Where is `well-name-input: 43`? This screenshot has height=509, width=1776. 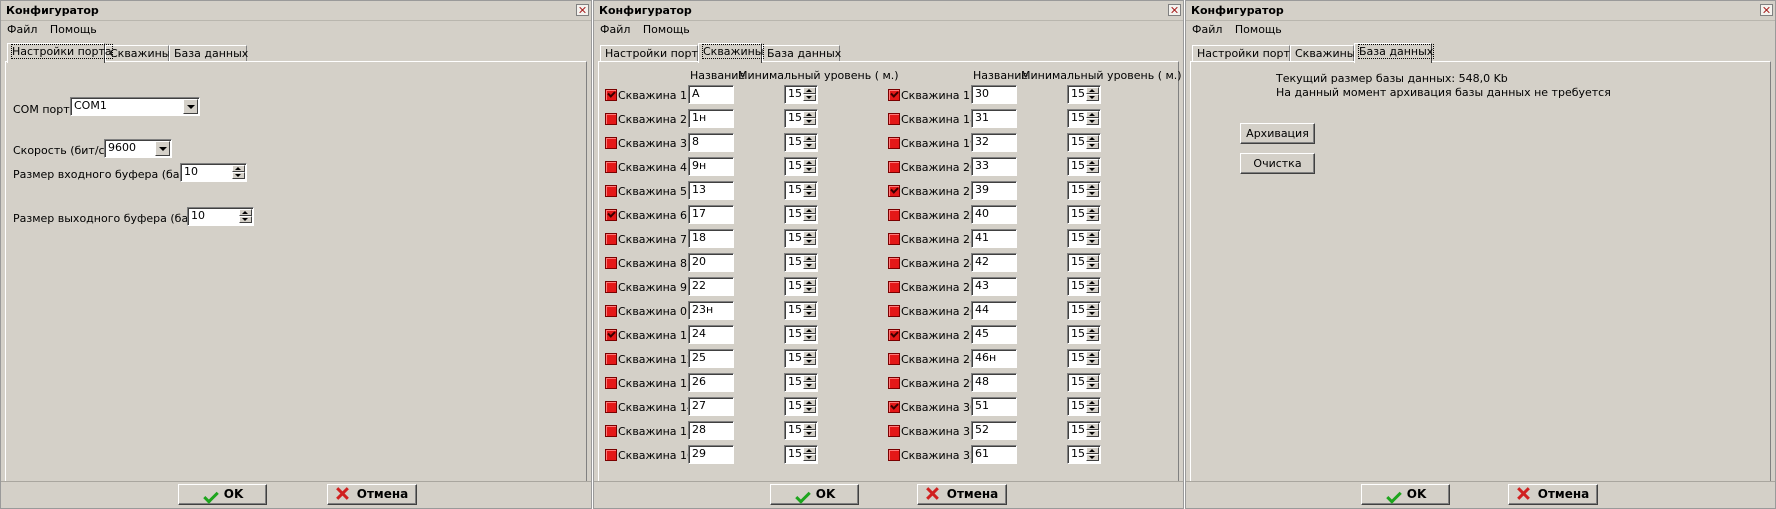
well-name-input: 43 is located at coordinates (994, 286).